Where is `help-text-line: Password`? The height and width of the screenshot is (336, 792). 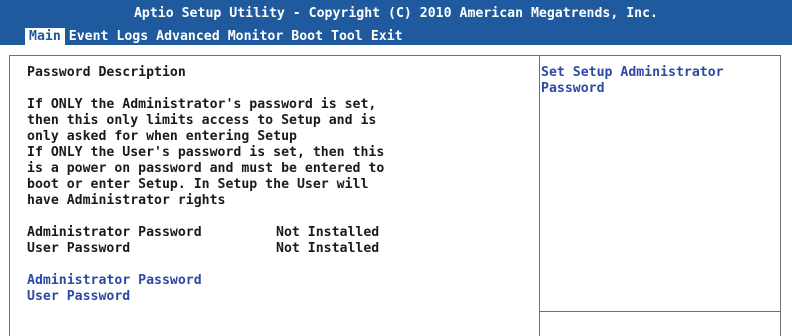 help-text-line: Password is located at coordinates (573, 88).